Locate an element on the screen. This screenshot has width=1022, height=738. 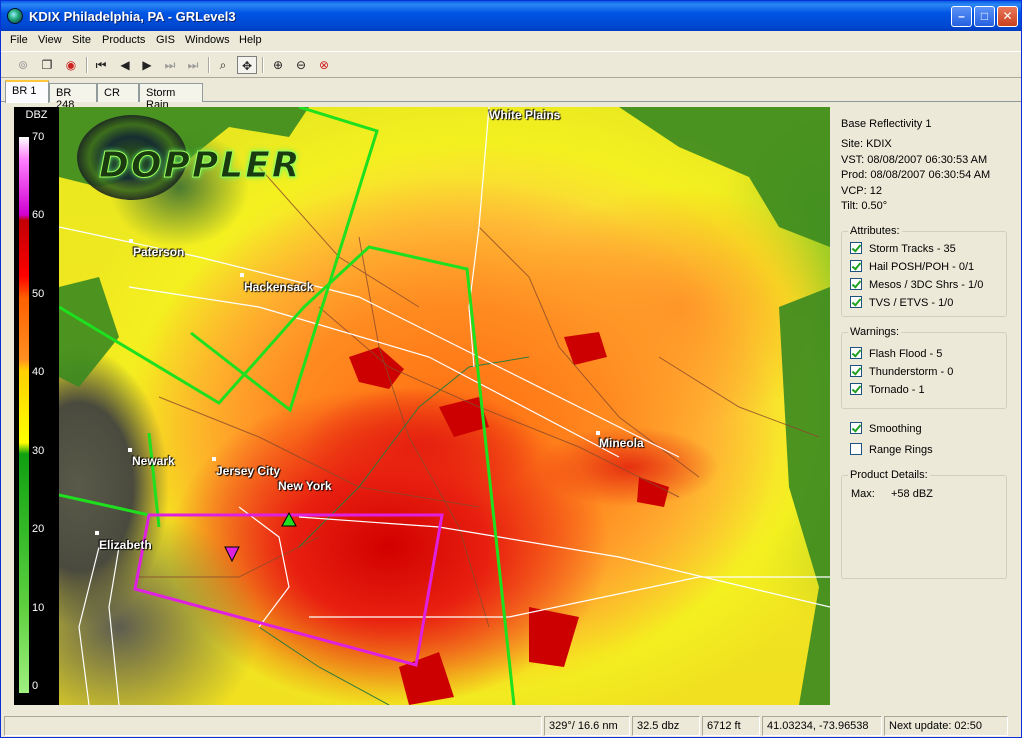
scale-tick-40: 40 is located at coordinates (38, 372).